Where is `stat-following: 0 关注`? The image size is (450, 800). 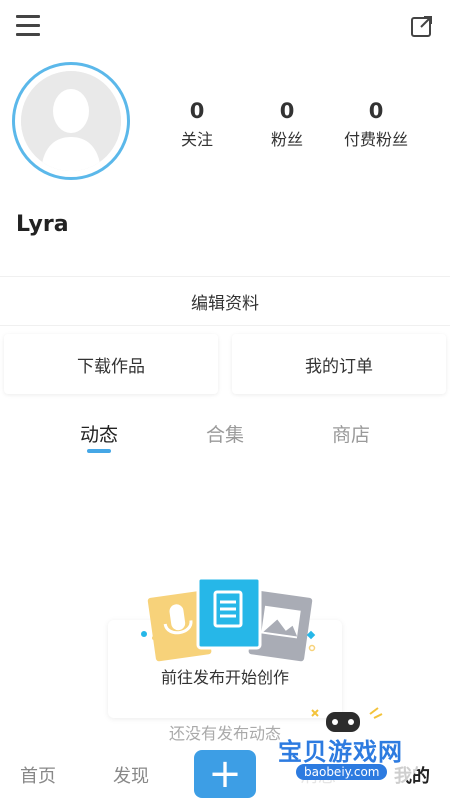
stat-following: 0 关注 is located at coordinates (197, 124).